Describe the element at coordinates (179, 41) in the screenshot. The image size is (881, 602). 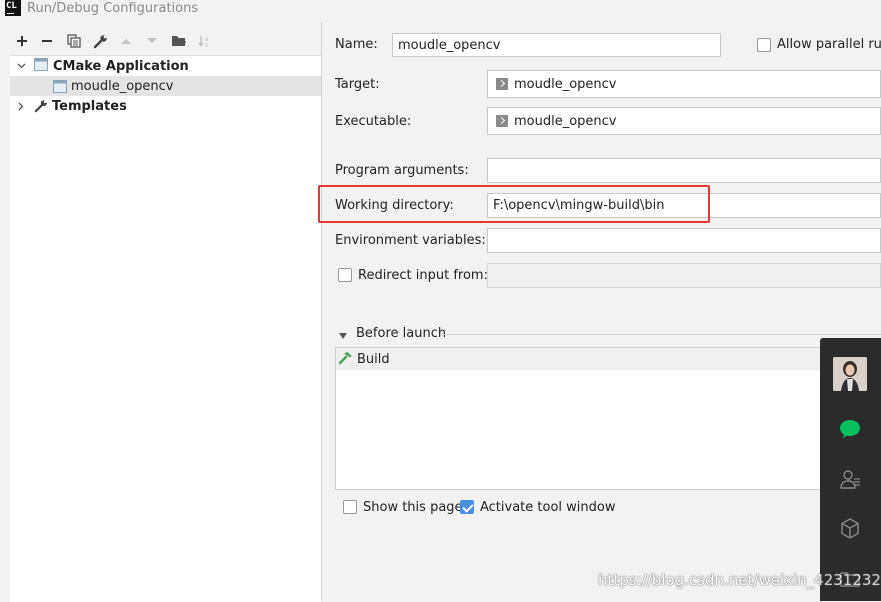
I see `folder-icon` at that location.